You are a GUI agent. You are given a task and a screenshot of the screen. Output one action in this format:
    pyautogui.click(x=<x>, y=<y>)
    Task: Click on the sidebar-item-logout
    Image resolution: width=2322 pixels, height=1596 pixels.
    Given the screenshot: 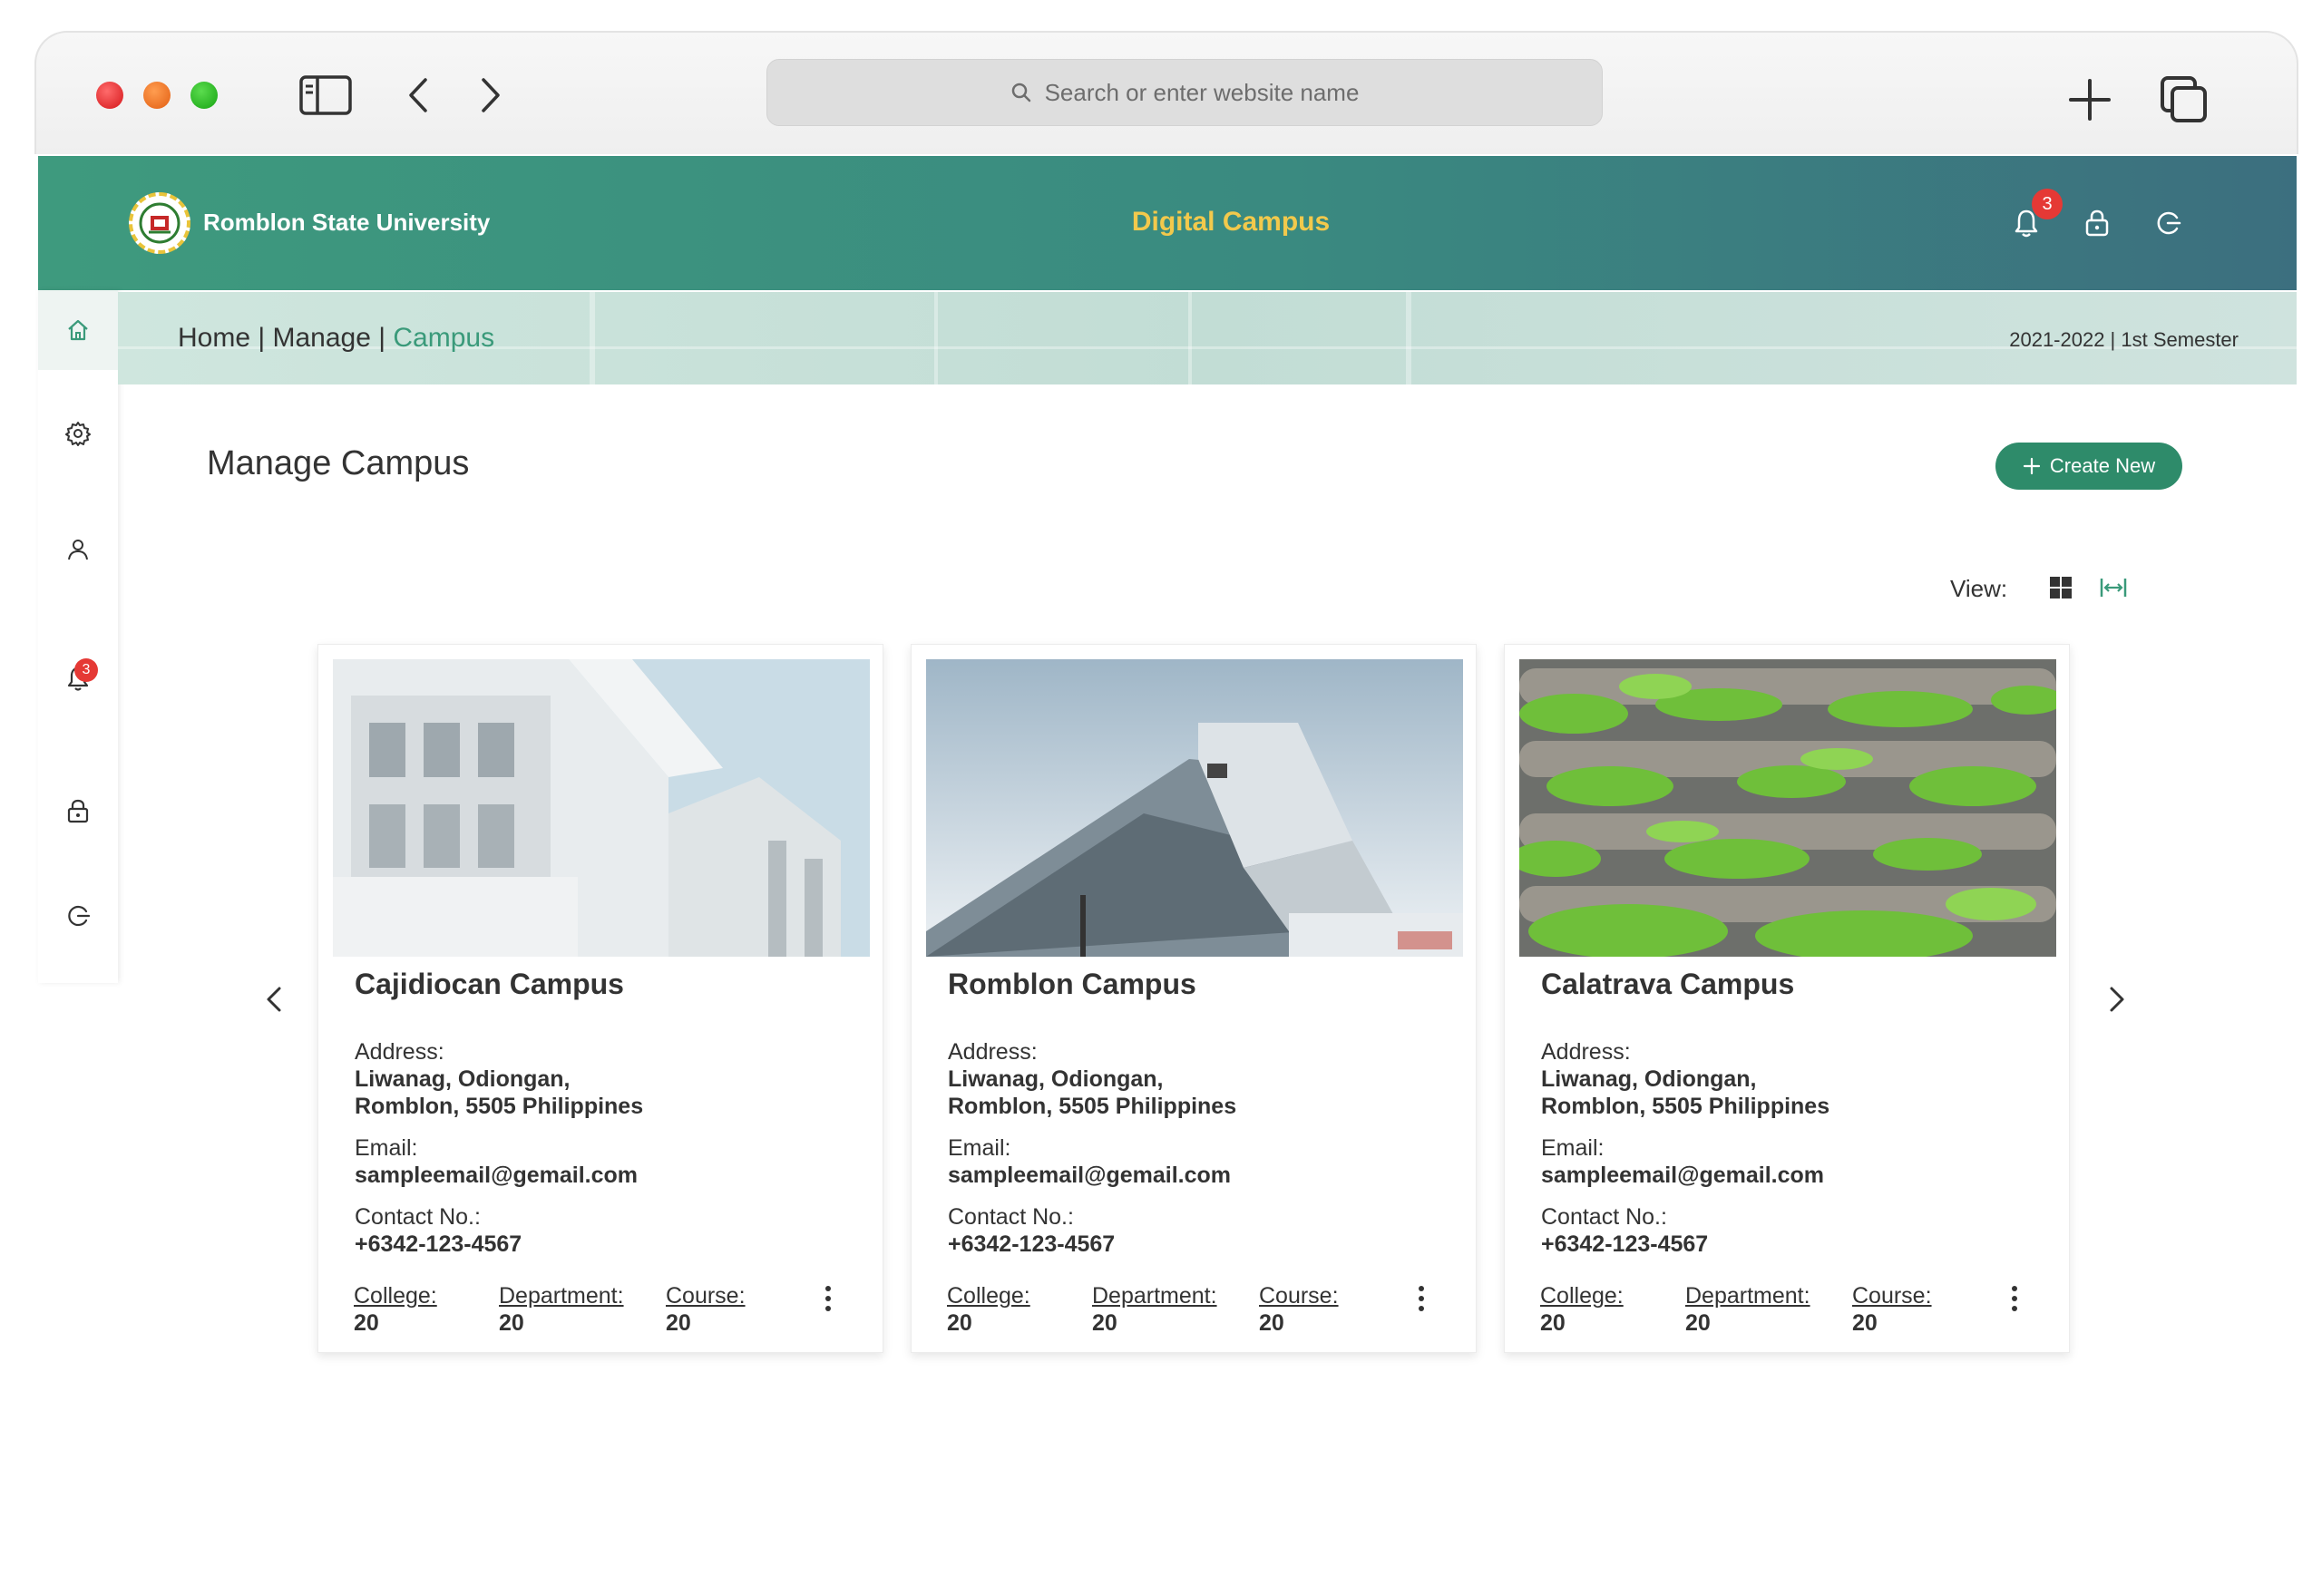 What is the action you would take?
    pyautogui.click(x=78, y=916)
    